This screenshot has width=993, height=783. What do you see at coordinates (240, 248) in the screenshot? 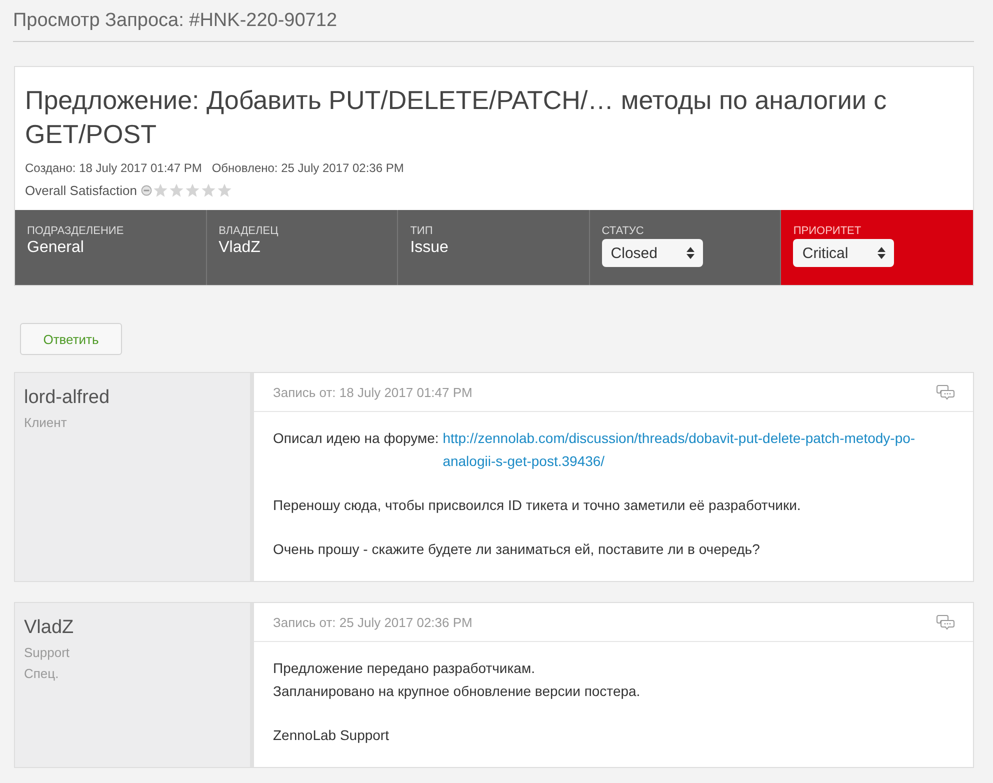
I see `field-value: VladZ` at bounding box center [240, 248].